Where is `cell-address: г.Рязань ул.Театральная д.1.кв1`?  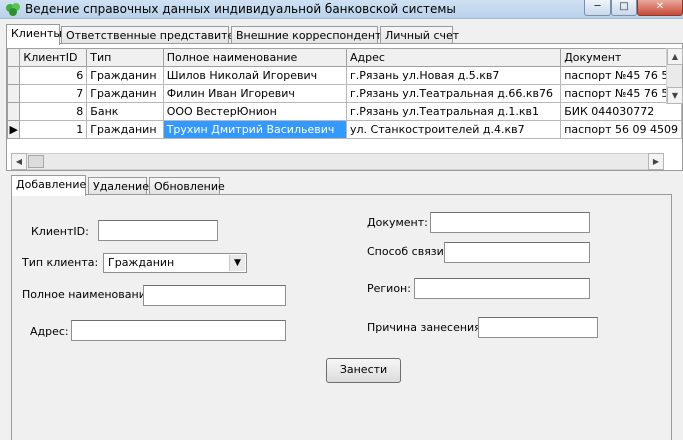
cell-address: г.Рязань ул.Театральная д.1.кв1 is located at coordinates (454, 111).